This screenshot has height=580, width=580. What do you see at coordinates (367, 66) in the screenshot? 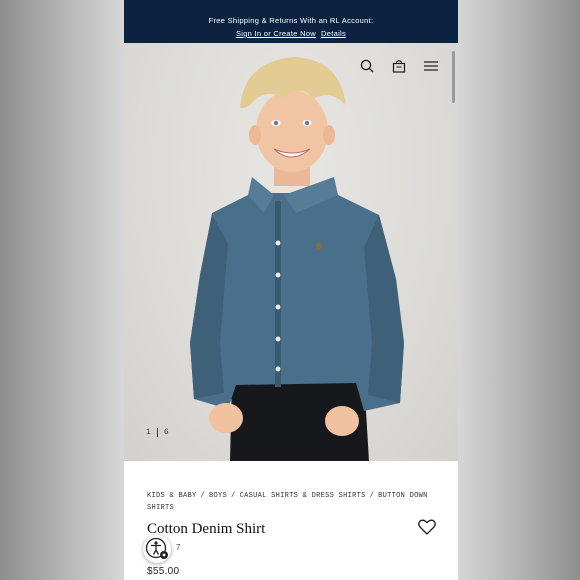
I see `search-icon` at bounding box center [367, 66].